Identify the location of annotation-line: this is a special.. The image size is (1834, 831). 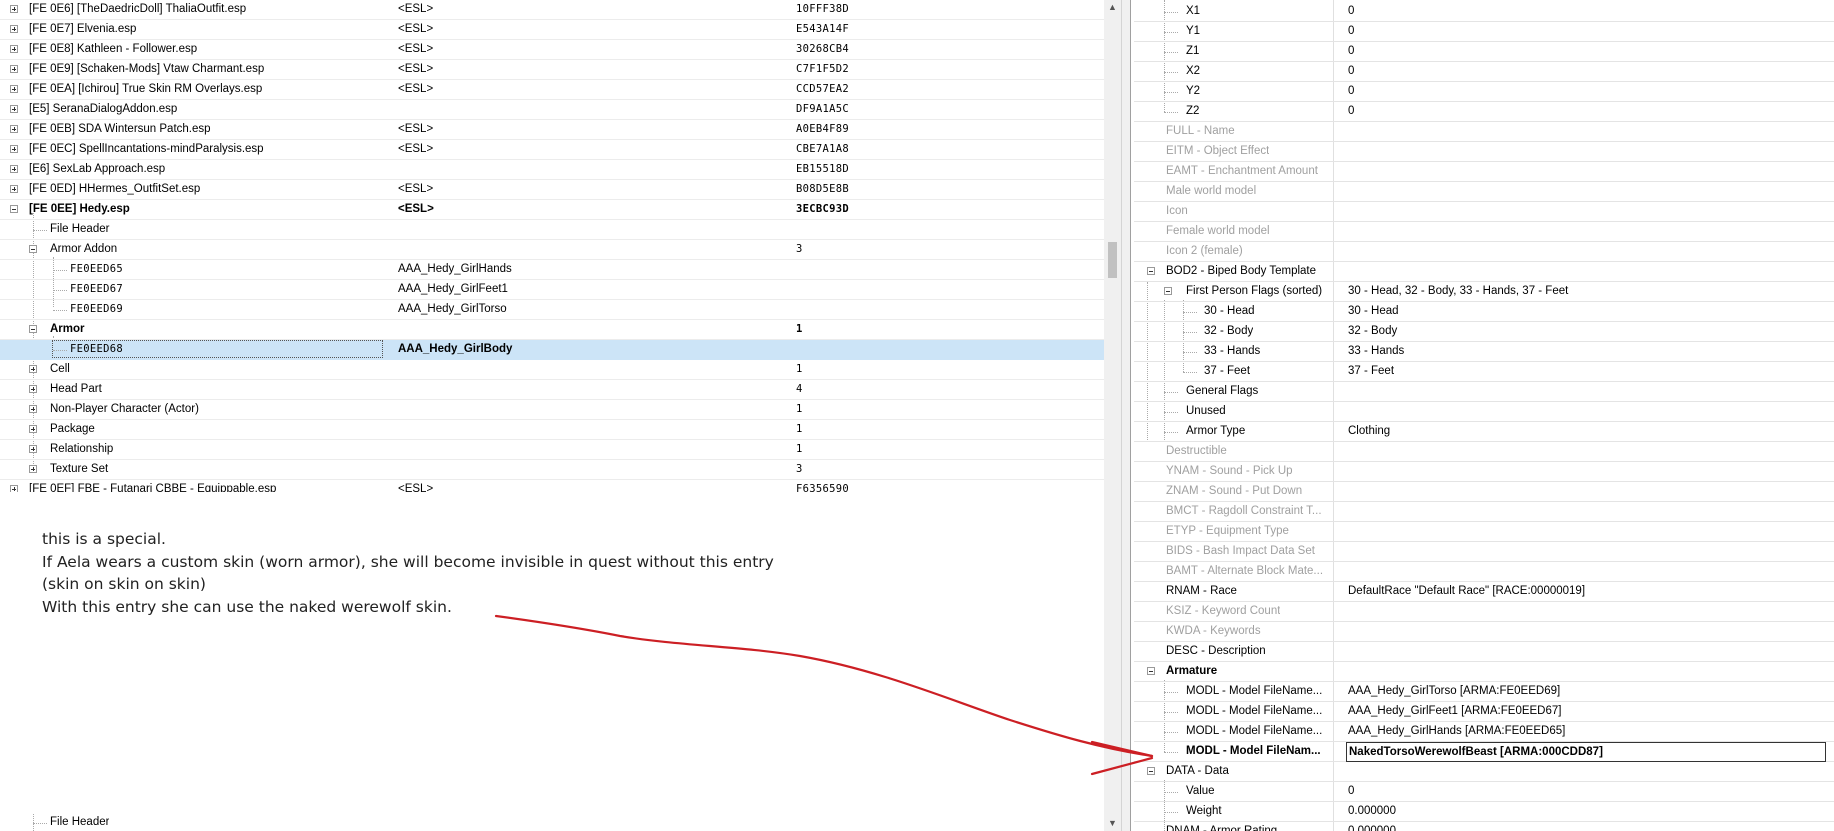
(104, 539).